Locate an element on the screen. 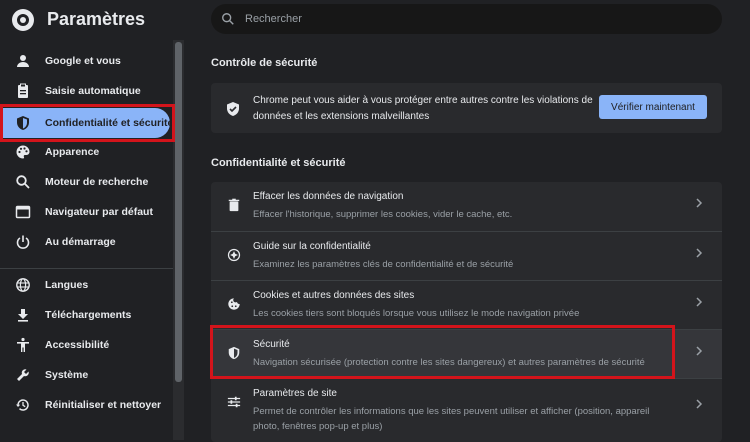 The width and height of the screenshot is (750, 442). sidebar-item-label: Apparence is located at coordinates (72, 152).